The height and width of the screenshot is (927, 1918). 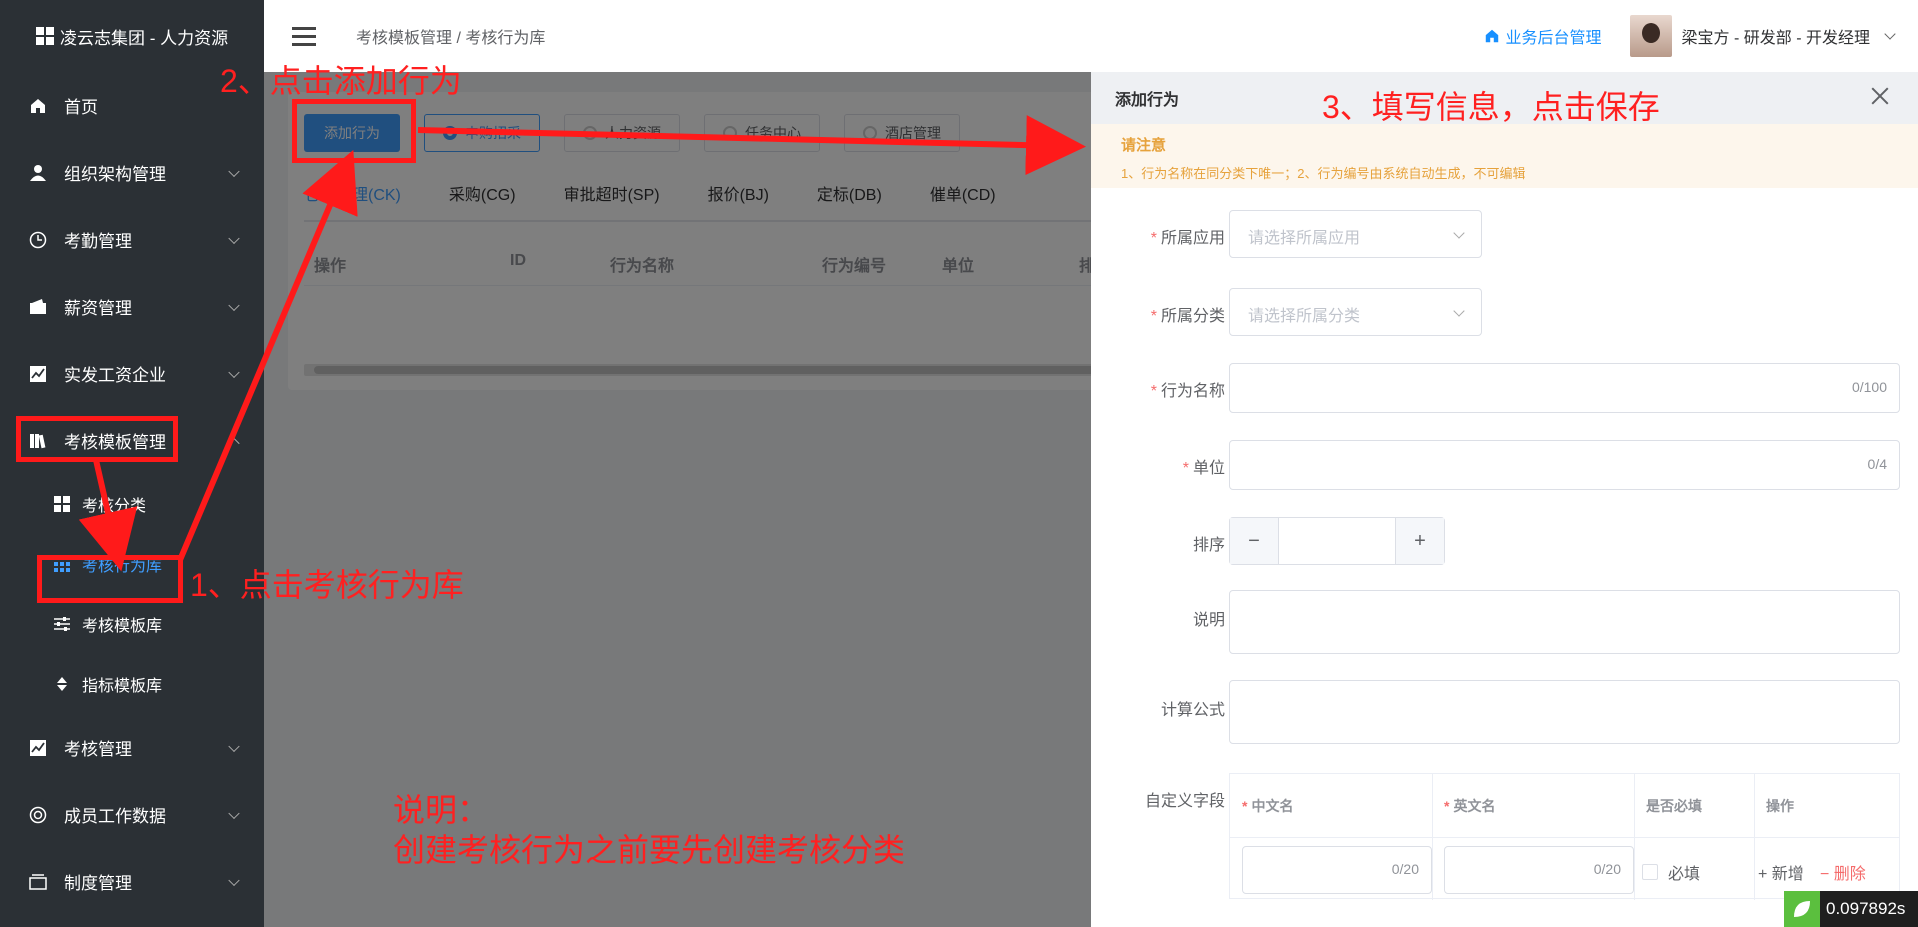 What do you see at coordinates (341, 81) in the screenshot?
I see `annotation-step2: 2、点击添加行为` at bounding box center [341, 81].